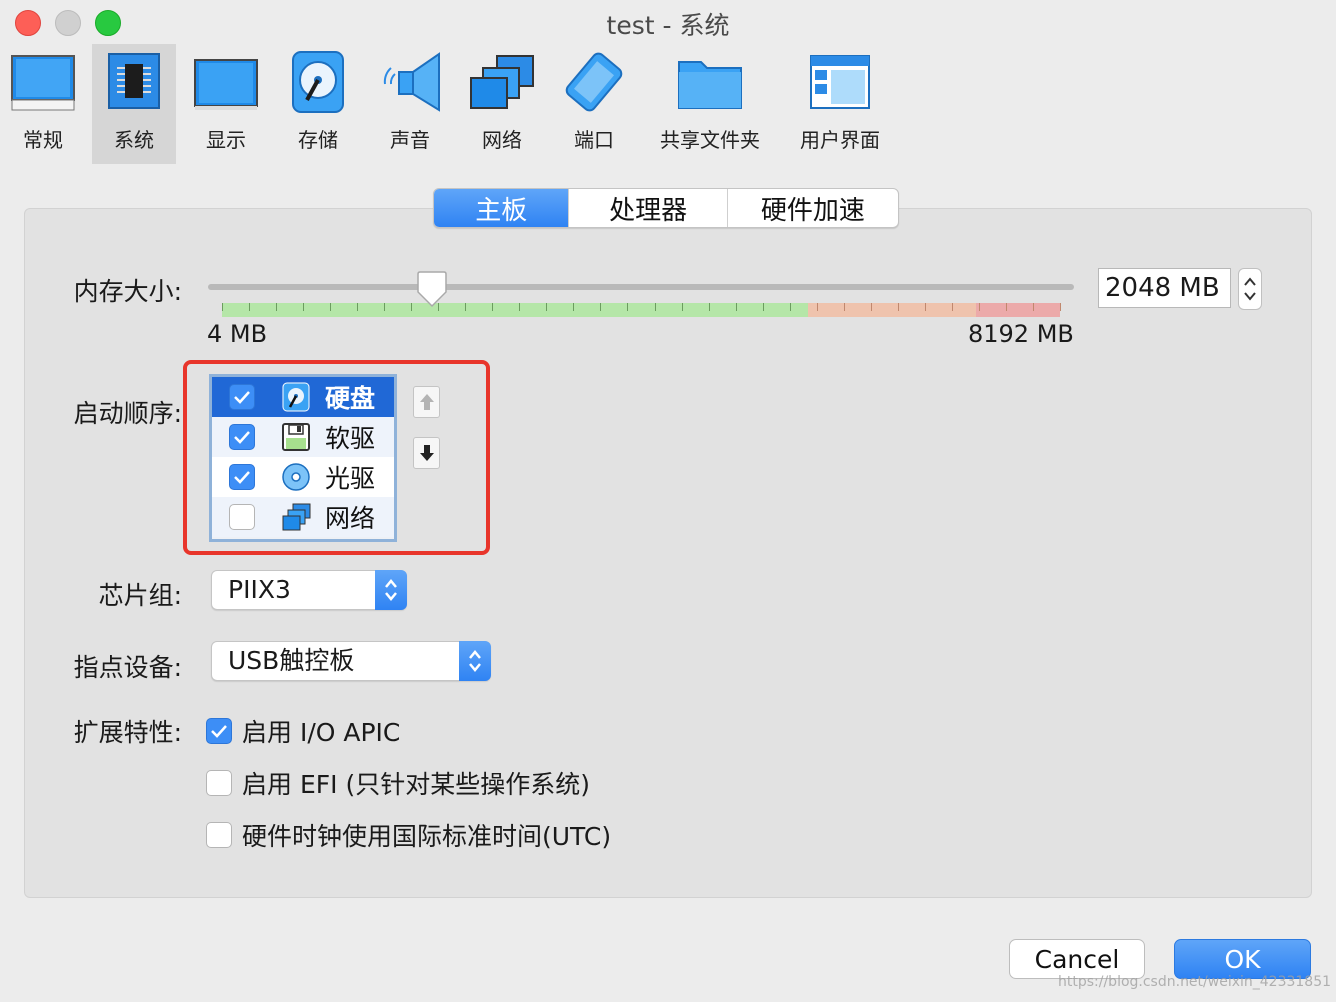 The image size is (1336, 1002). What do you see at coordinates (426, 453) in the screenshot?
I see `move-down-button` at bounding box center [426, 453].